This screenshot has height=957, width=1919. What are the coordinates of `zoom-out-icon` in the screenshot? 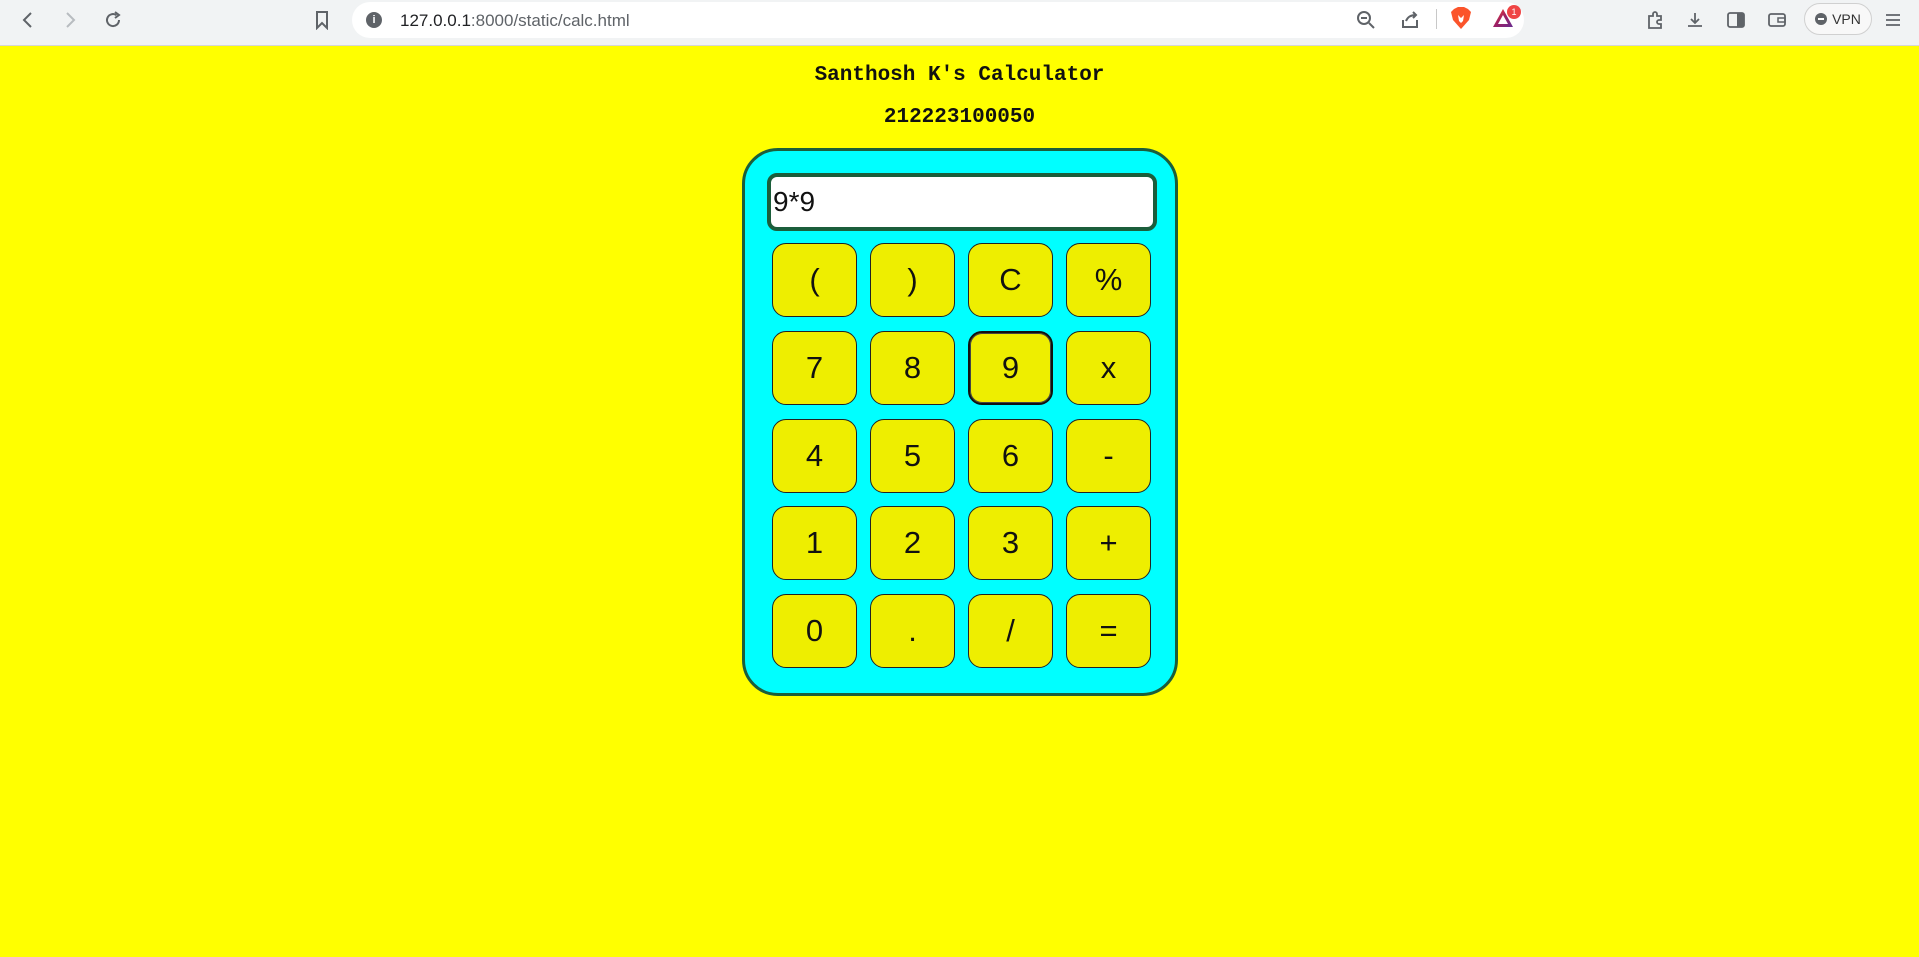 It's located at (1366, 22).